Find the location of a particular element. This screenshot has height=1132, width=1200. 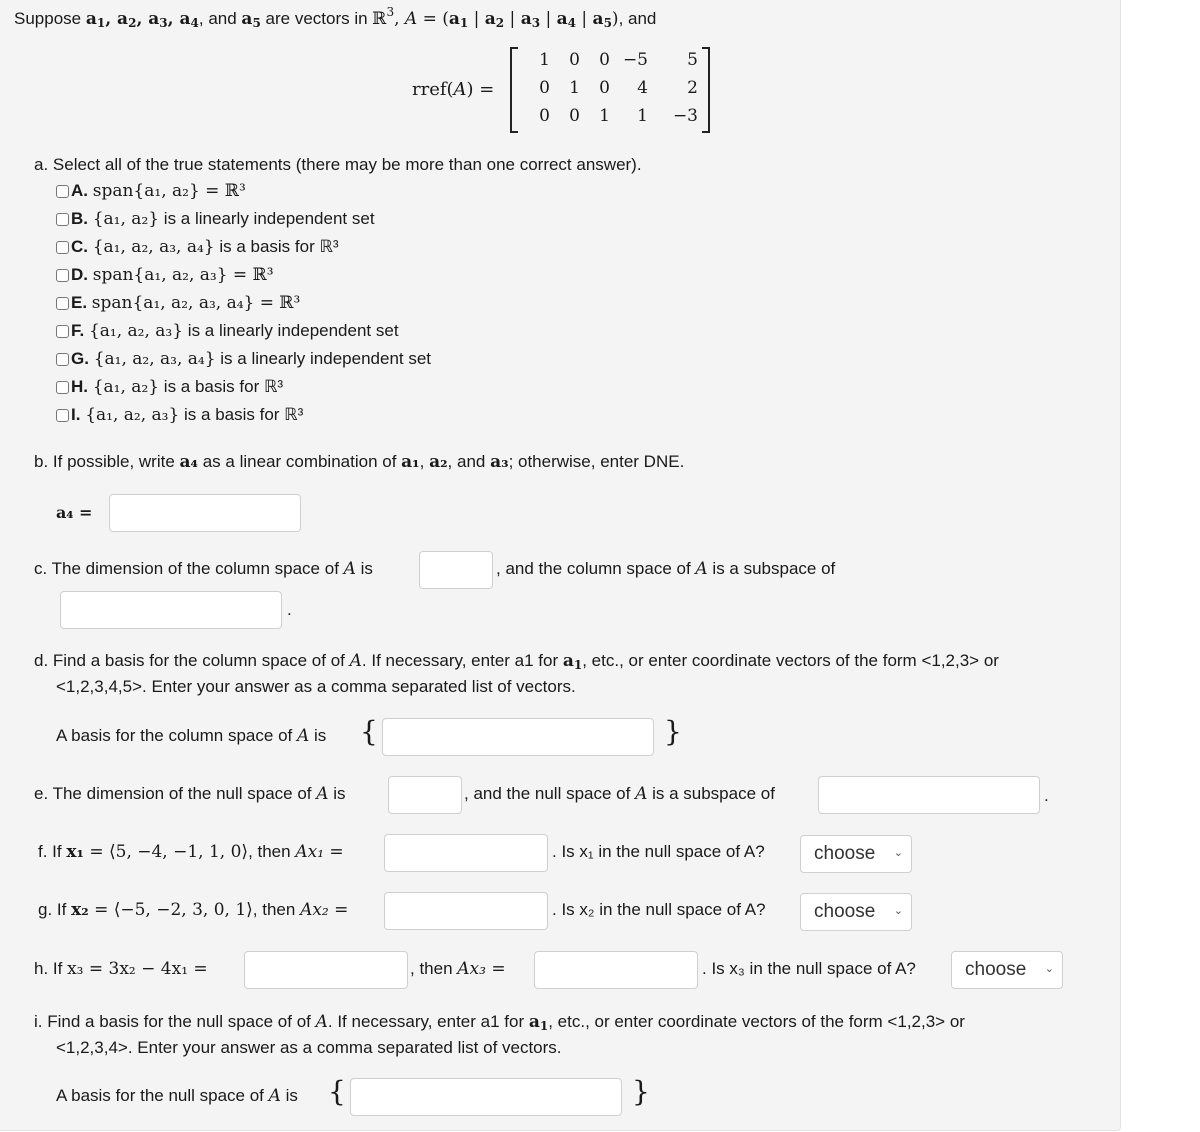

matrix-cell: −3 is located at coordinates (685, 116).